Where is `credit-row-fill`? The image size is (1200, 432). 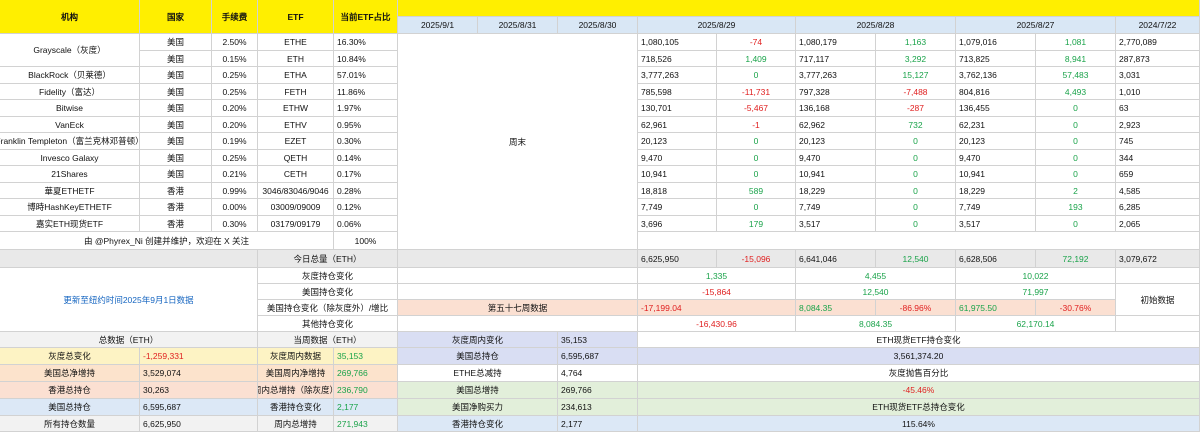
credit-row-fill is located at coordinates (919, 241).